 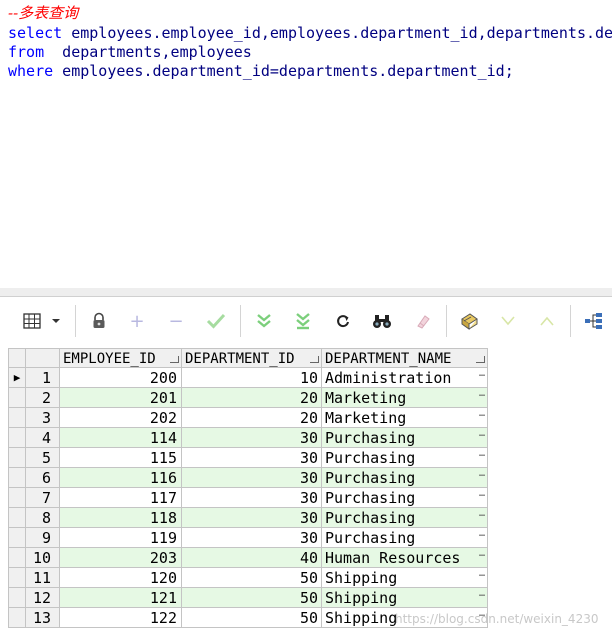 What do you see at coordinates (43, 398) in the screenshot?
I see `row-number: 2` at bounding box center [43, 398].